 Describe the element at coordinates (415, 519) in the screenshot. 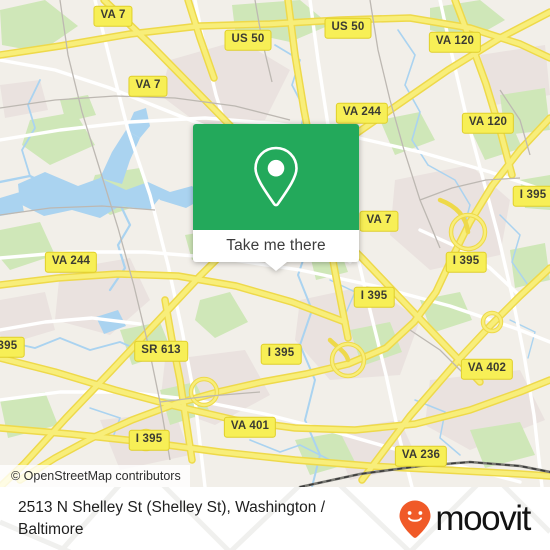

I see `moovit-smiley-pin-icon` at that location.